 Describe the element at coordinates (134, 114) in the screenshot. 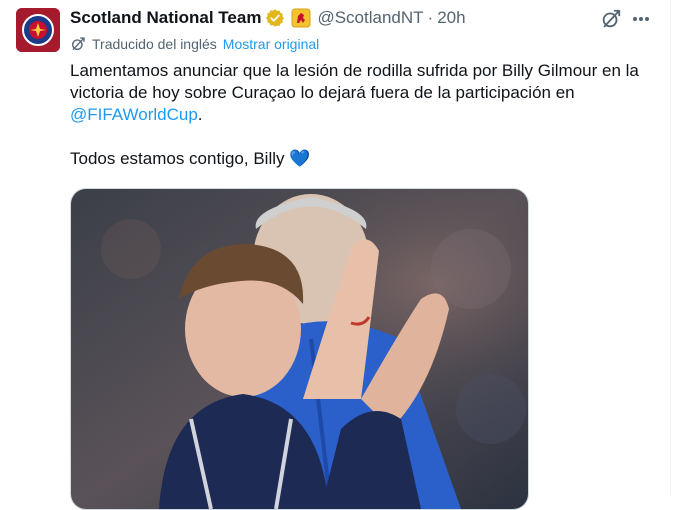

I see `fifaworldcup-mention-link: @FIFAWorldCup` at that location.